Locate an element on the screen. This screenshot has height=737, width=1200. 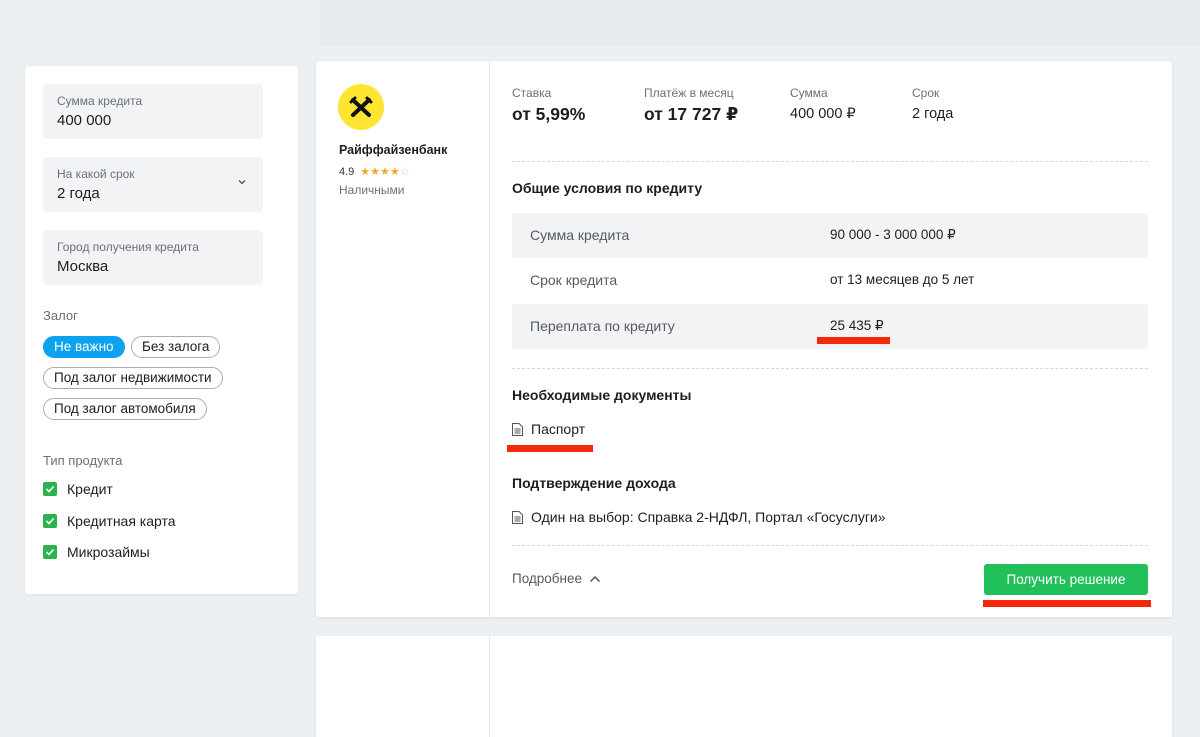
product-type-label: Микрозаймы is located at coordinates (108, 552).